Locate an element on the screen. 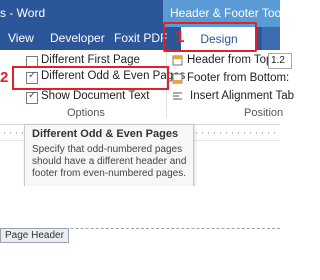 This screenshot has height=280, width=320. show-document-text-checkbox: ✓ is located at coordinates (32, 97).